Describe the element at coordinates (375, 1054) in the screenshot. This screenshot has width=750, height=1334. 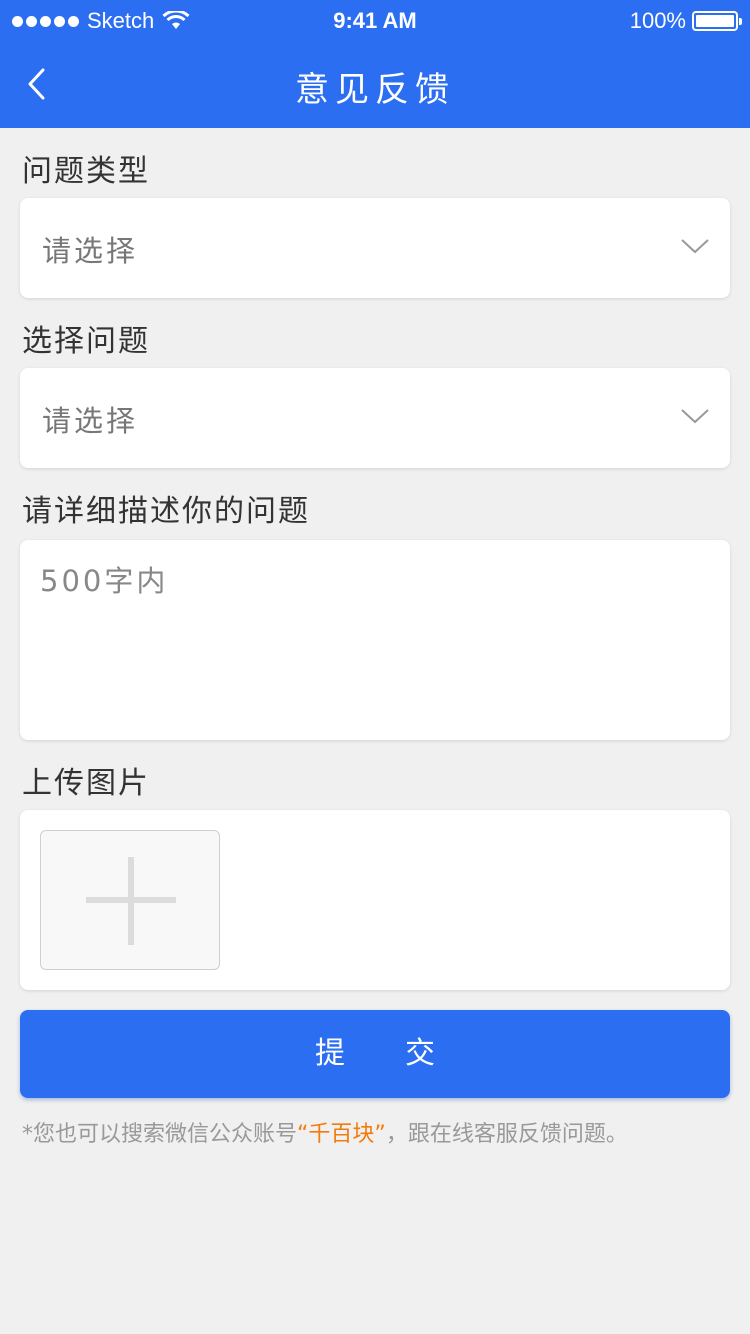
I see `submit-button: 提交` at that location.